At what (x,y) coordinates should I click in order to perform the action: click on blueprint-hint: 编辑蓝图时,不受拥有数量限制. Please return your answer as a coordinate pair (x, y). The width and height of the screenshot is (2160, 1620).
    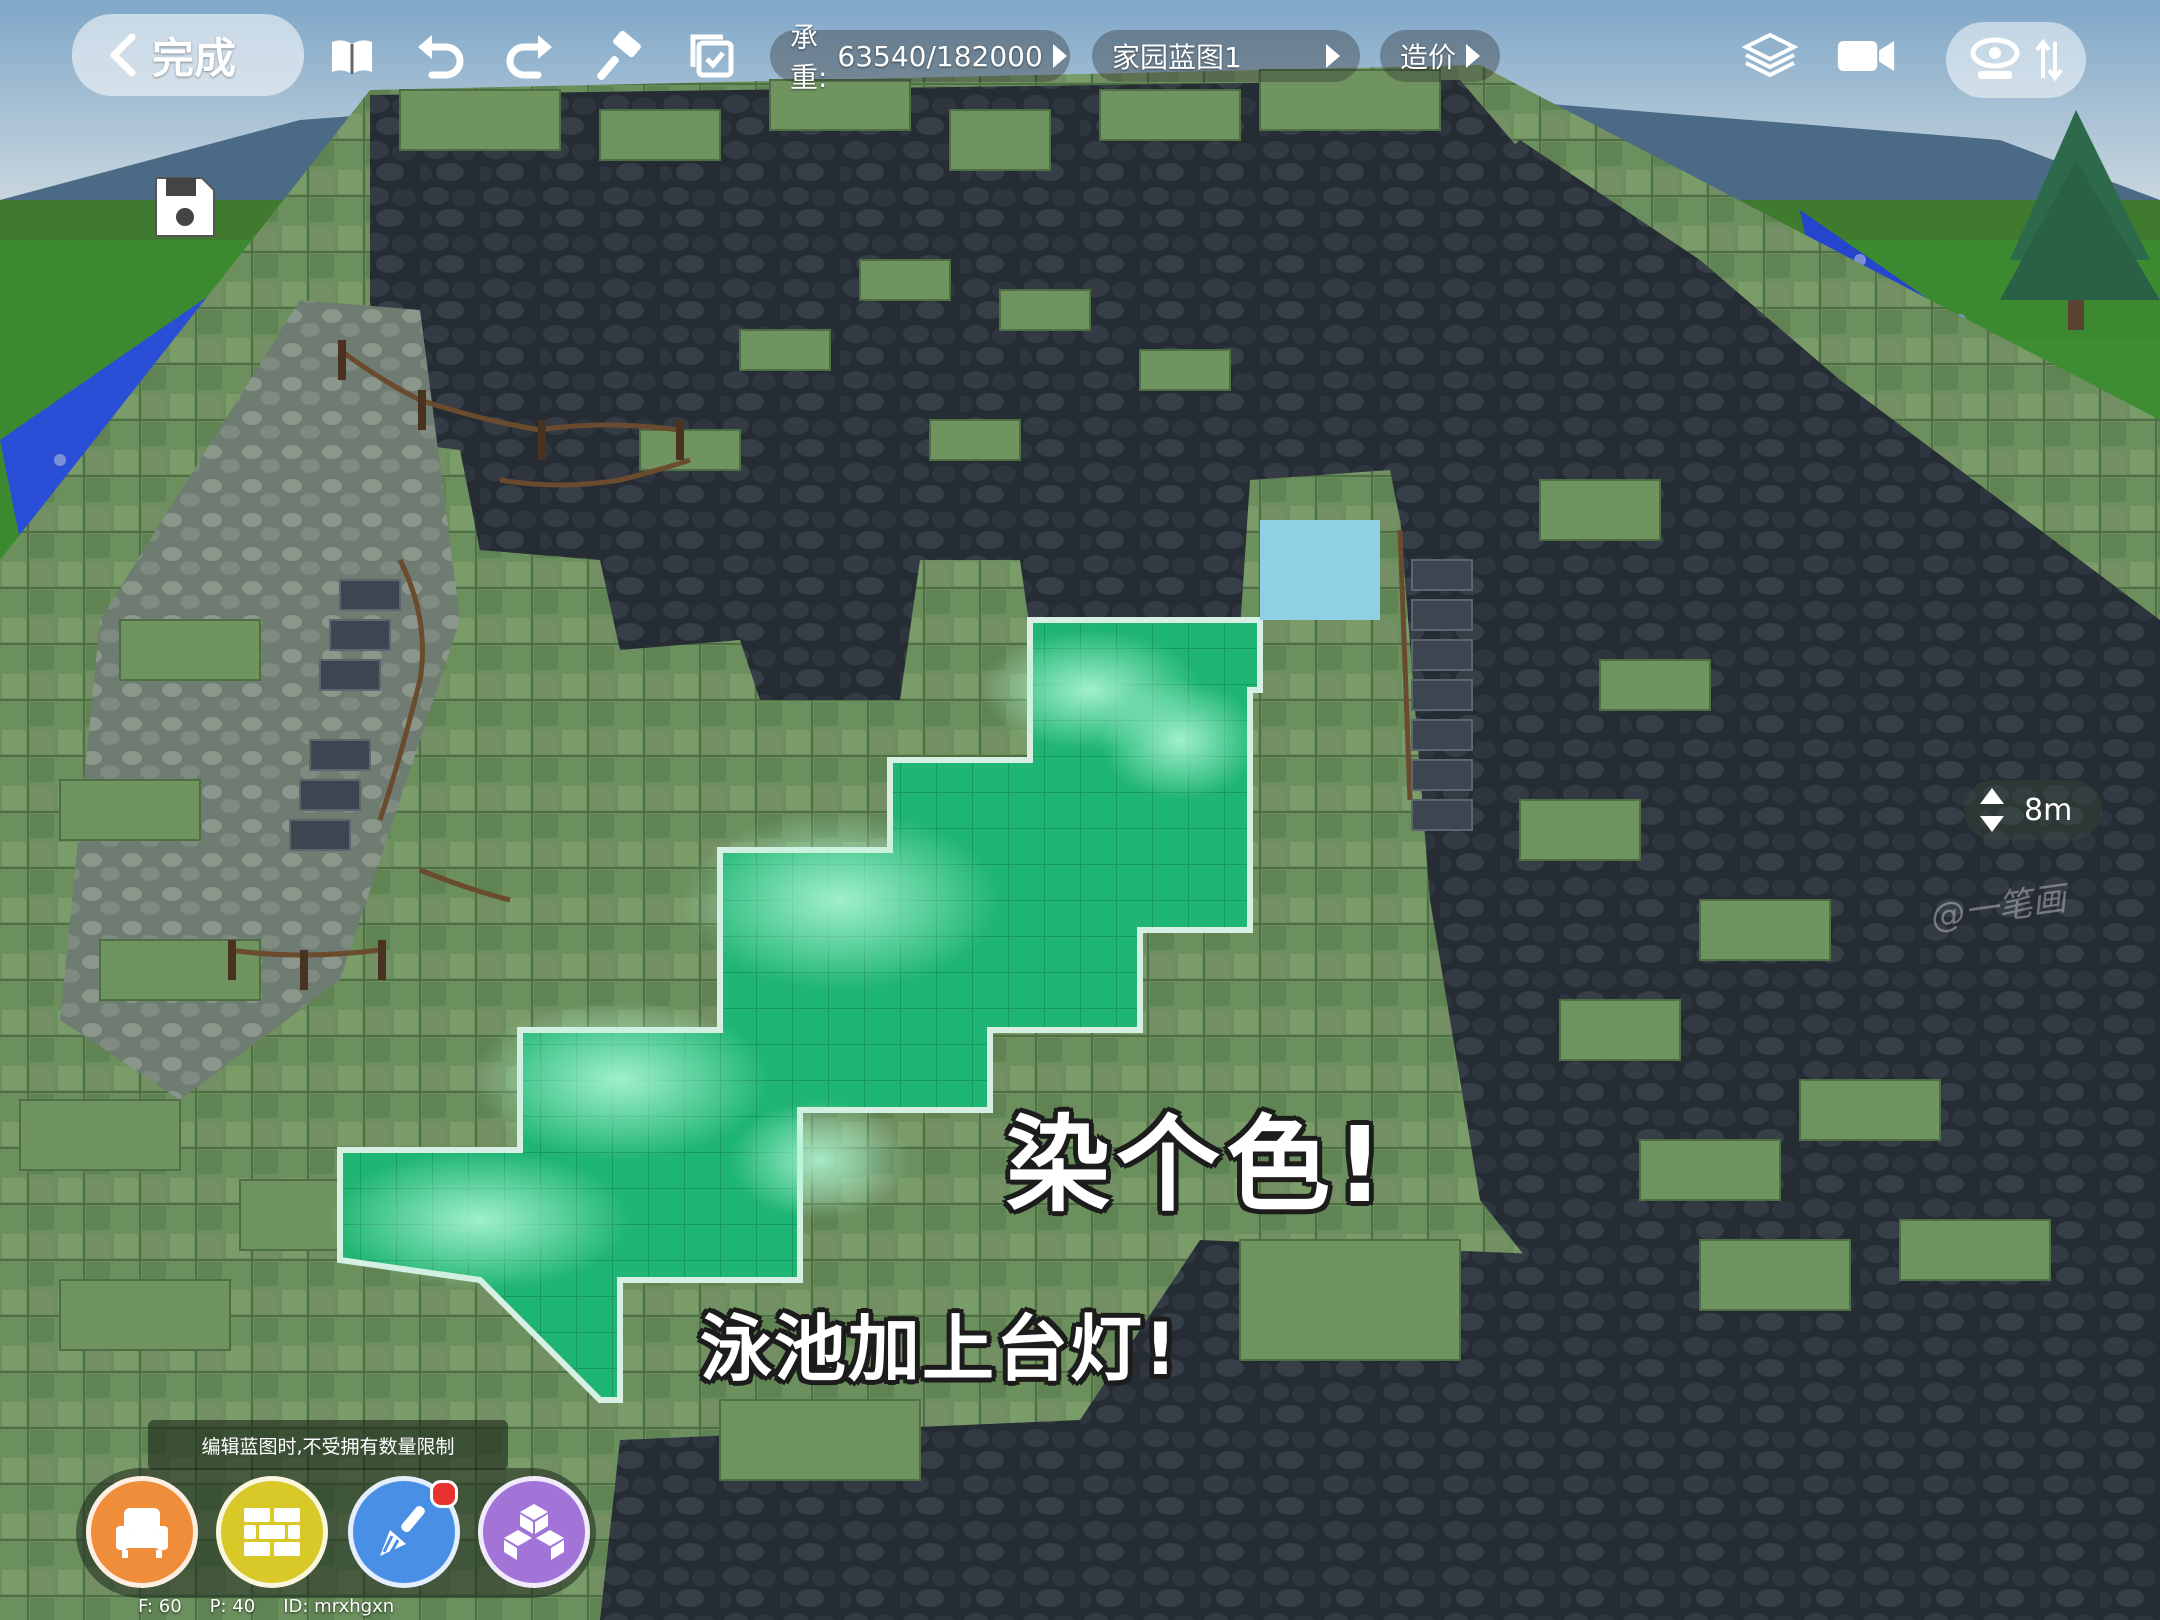
    Looking at the image, I should click on (328, 1445).